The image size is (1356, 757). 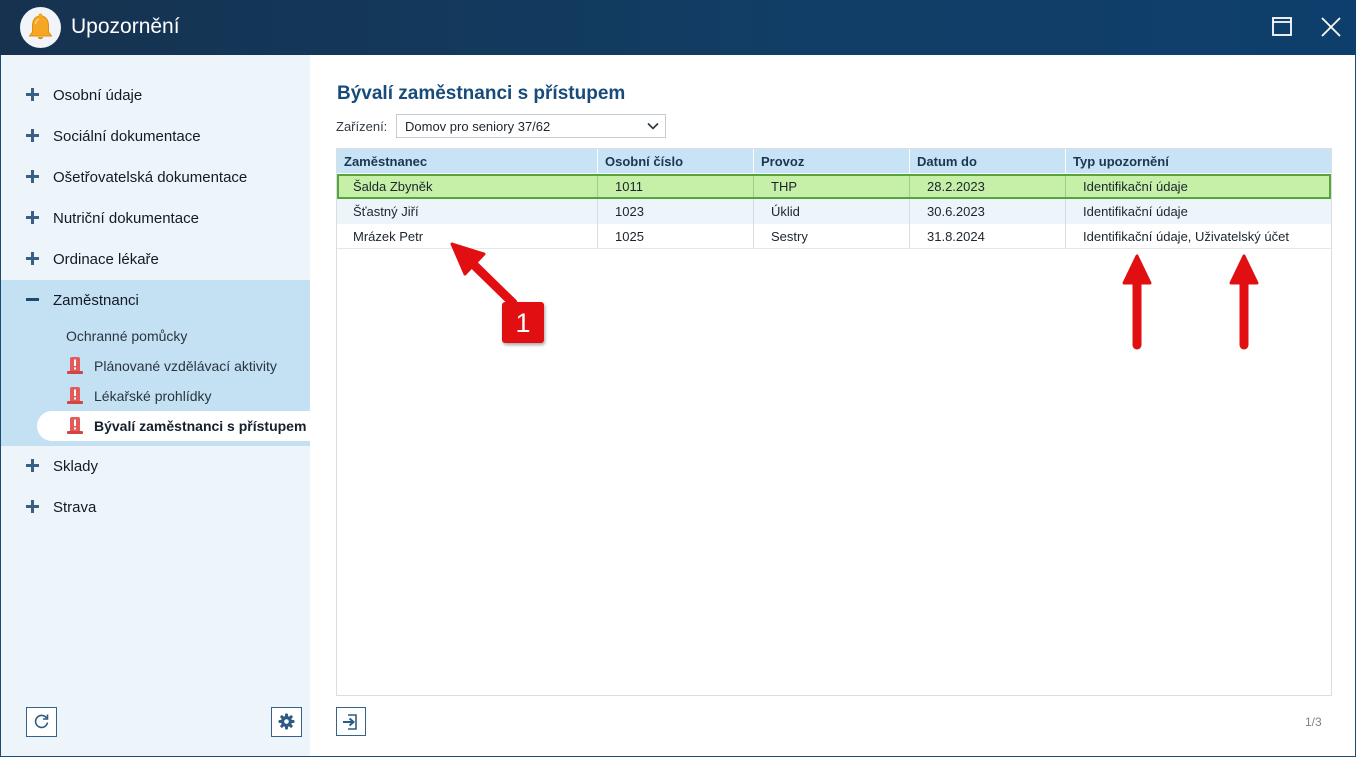 What do you see at coordinates (675, 161) in the screenshot?
I see `column-header-osobni-cislo: Osobní číslo` at bounding box center [675, 161].